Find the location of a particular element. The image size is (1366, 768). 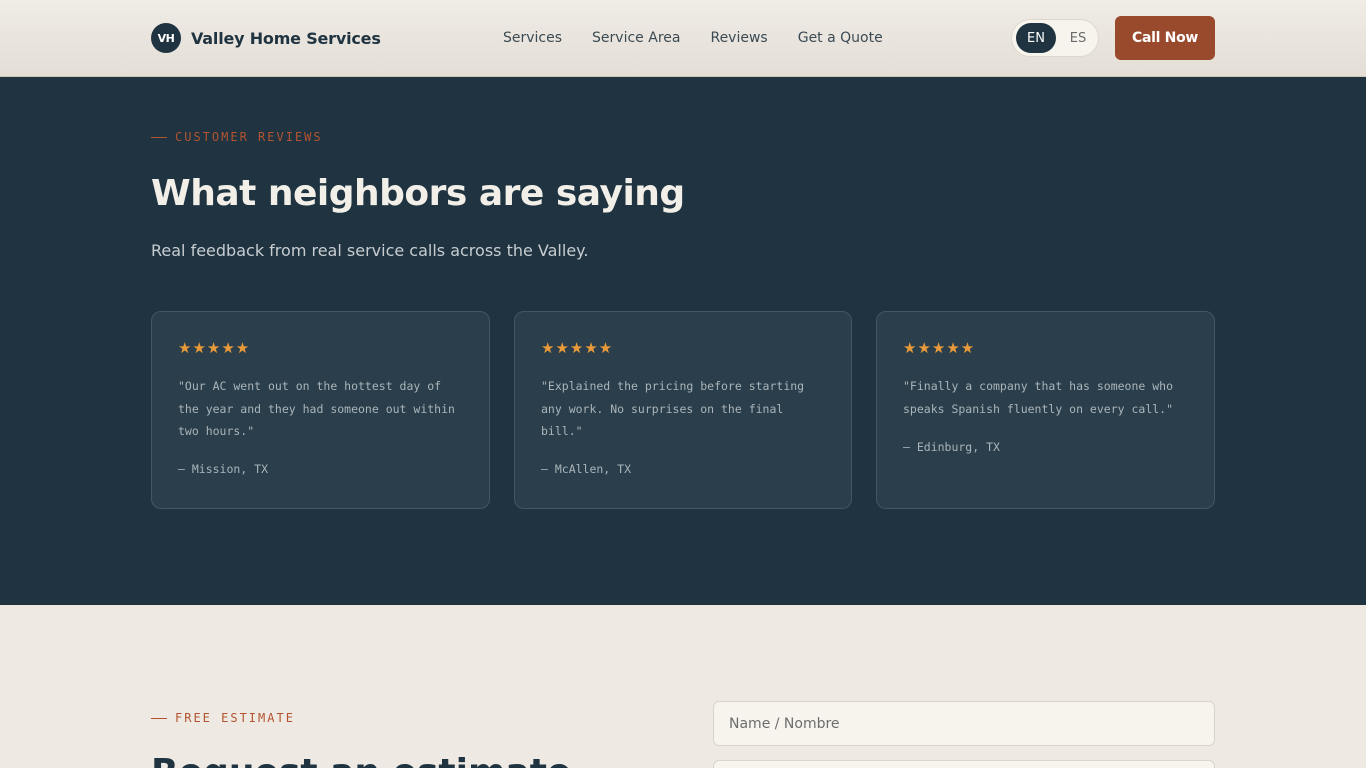

brand: VH Valley Home Services is located at coordinates (266, 38).